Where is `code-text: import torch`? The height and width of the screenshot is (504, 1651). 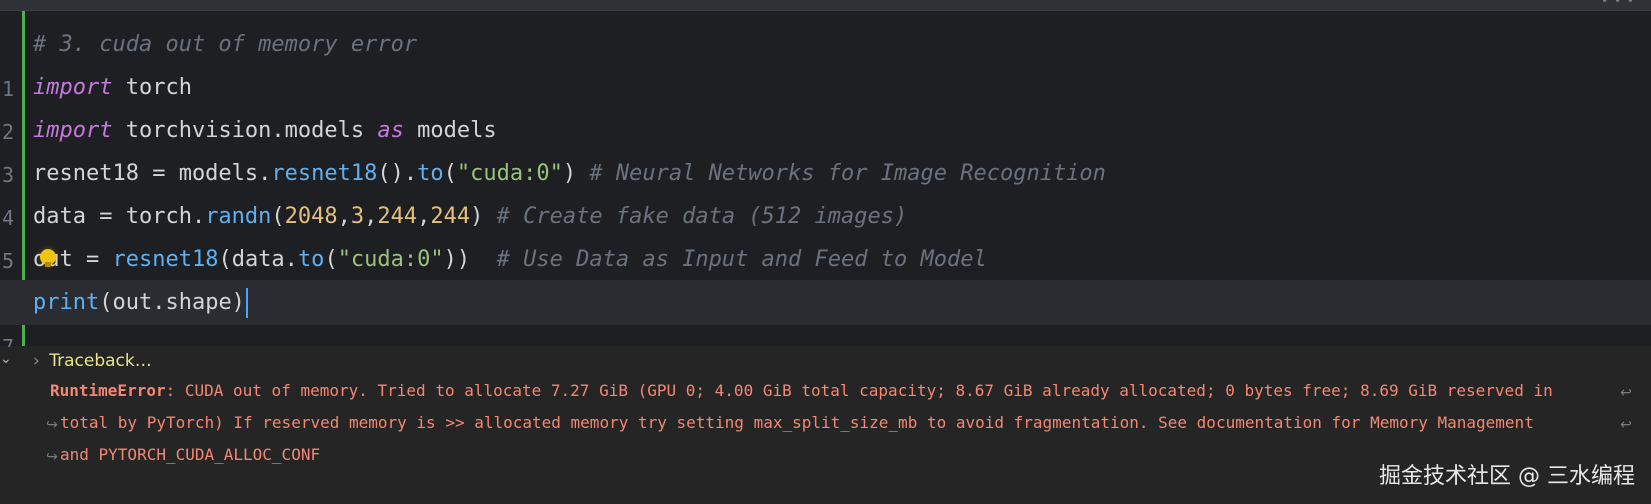 code-text: import torch is located at coordinates (112, 87).